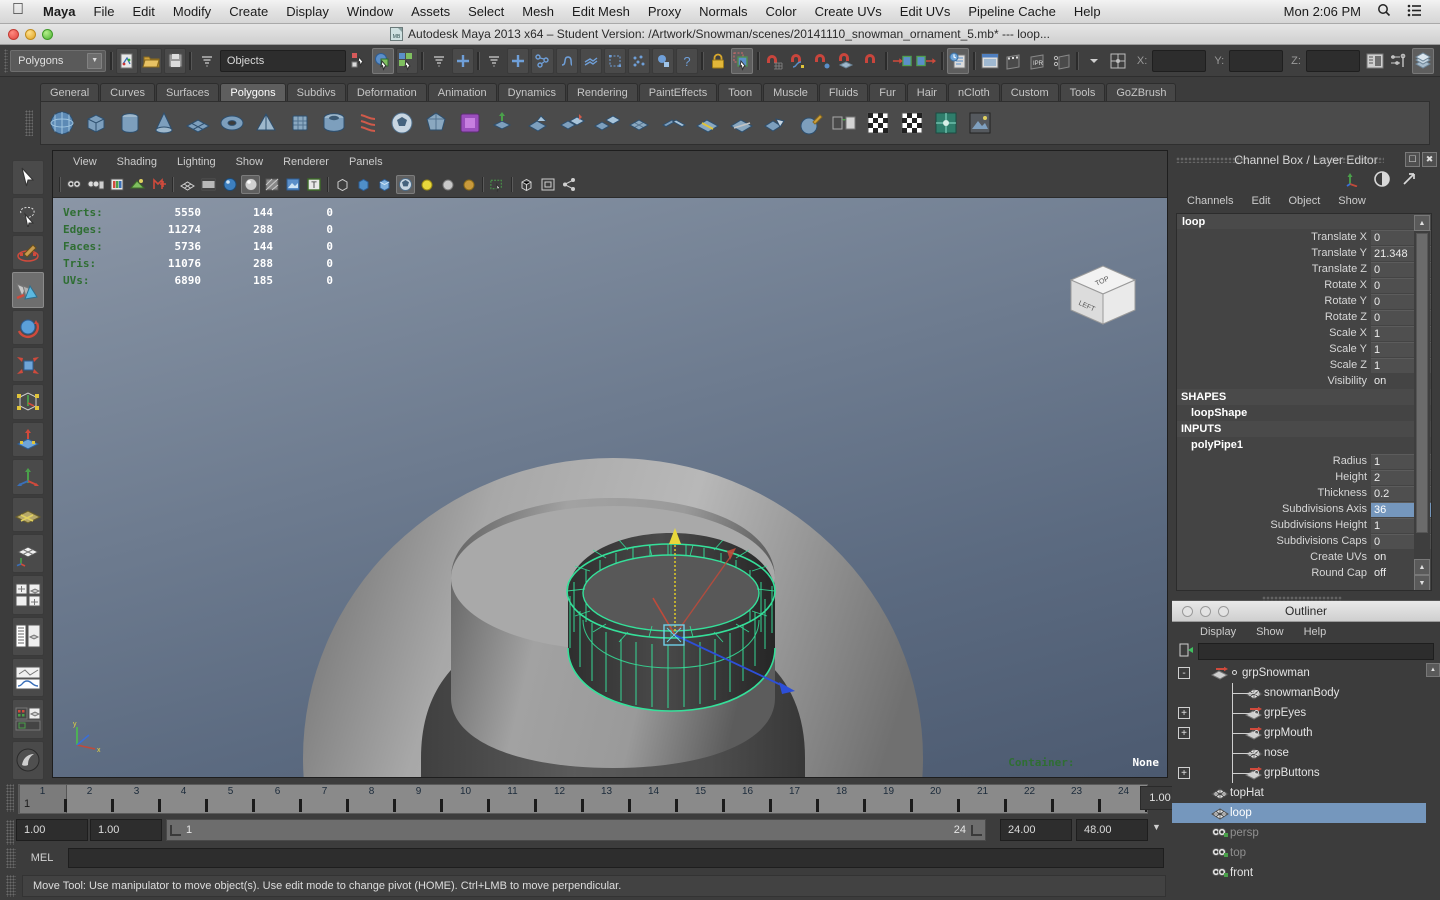 The height and width of the screenshot is (900, 1440). What do you see at coordinates (127, 60) in the screenshot?
I see `new-scene-button` at bounding box center [127, 60].